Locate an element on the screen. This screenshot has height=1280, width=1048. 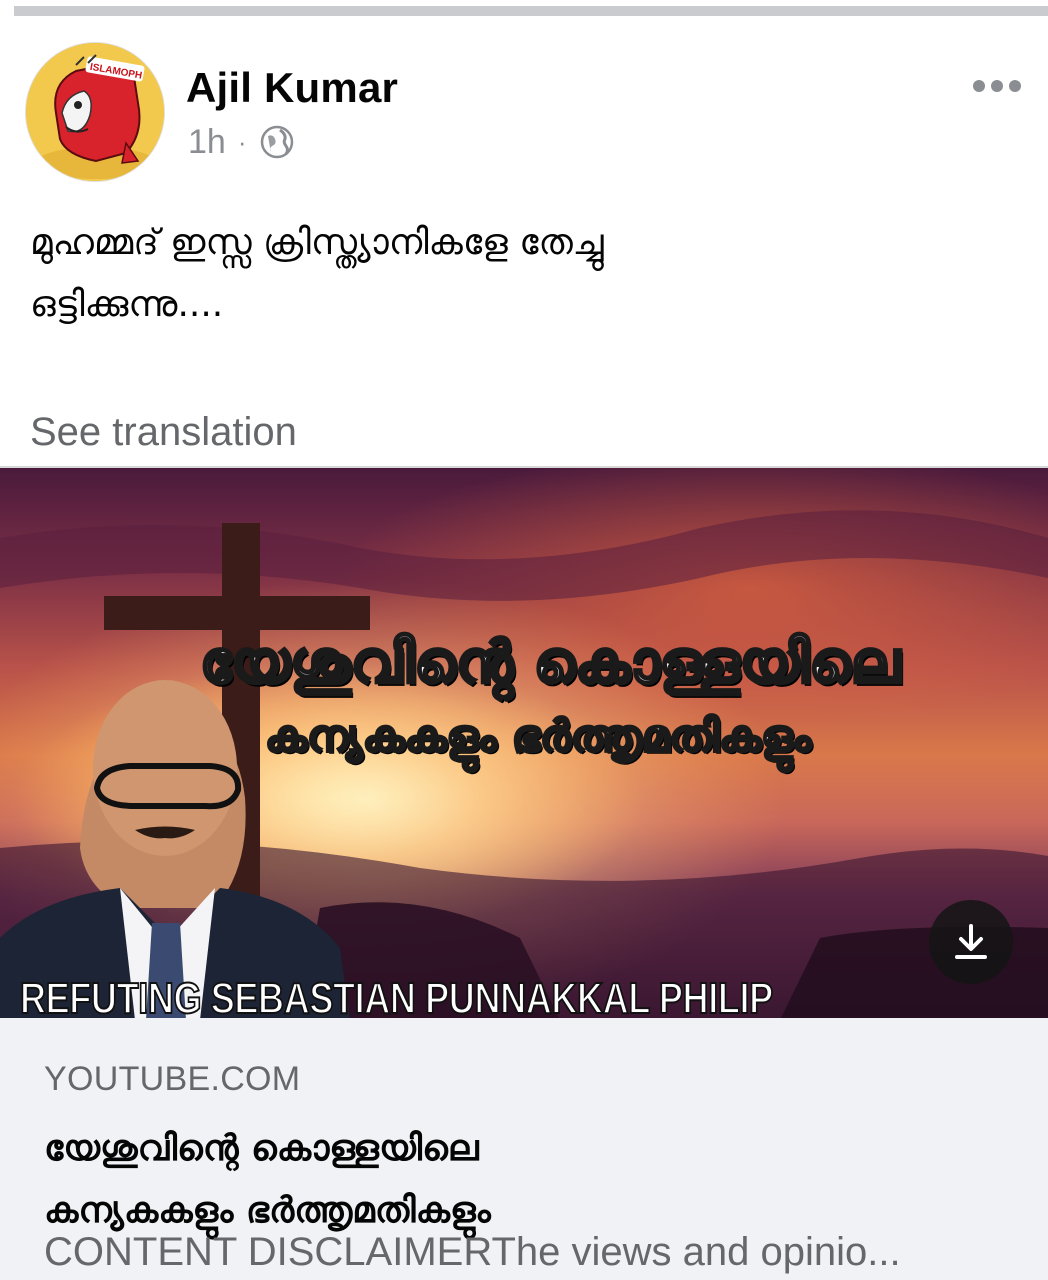
globe-icon is located at coordinates (277, 142).